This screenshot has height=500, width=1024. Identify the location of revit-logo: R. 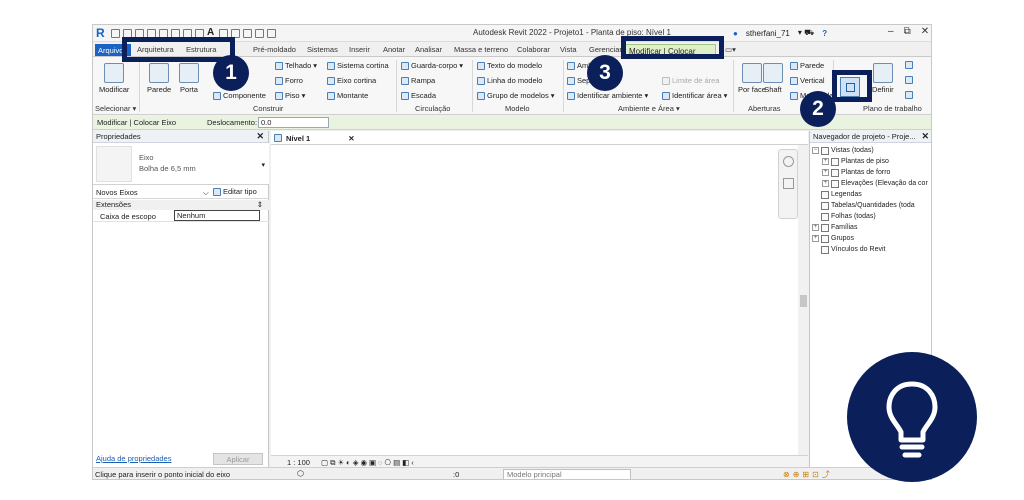
(102, 33).